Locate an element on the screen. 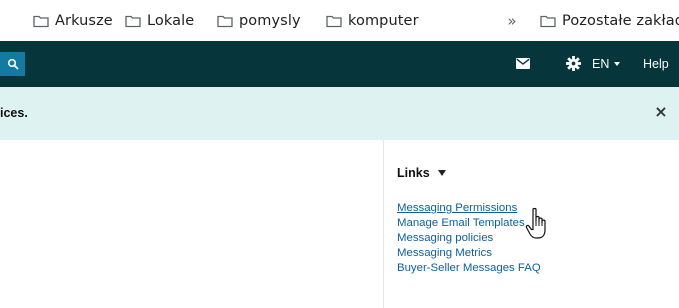 The image size is (679, 308). bookmark-lokale: Lokale is located at coordinates (159, 21).